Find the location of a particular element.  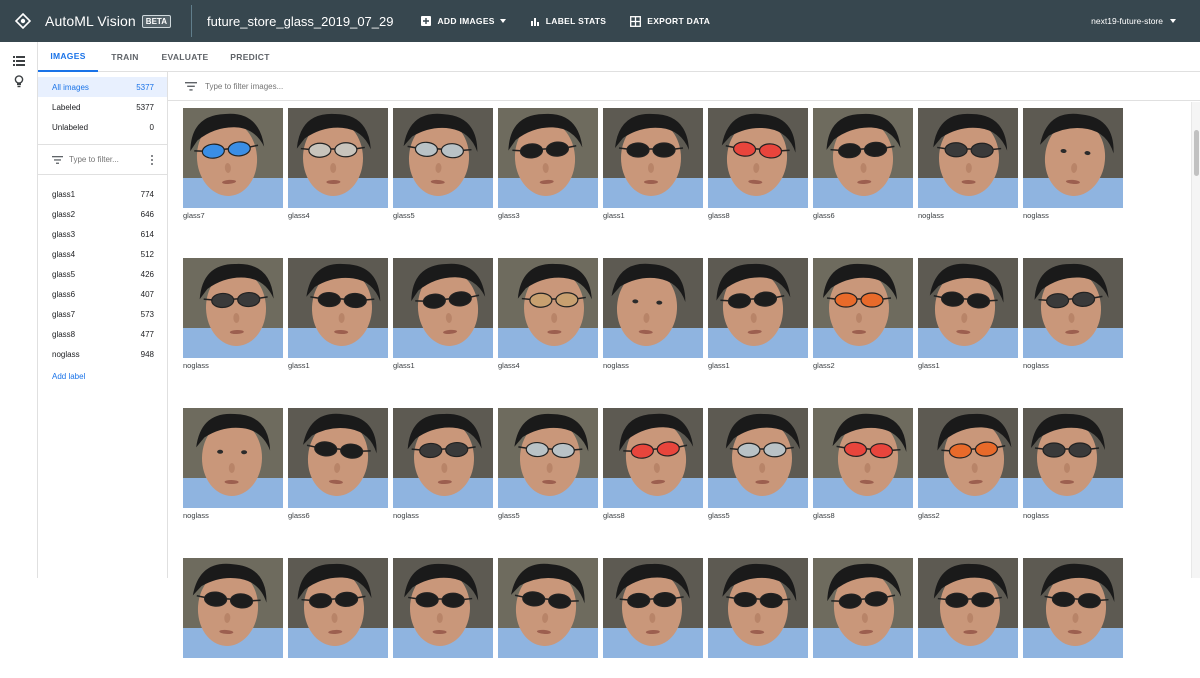

filter-labeled: Labeled 5377 is located at coordinates (102, 107).